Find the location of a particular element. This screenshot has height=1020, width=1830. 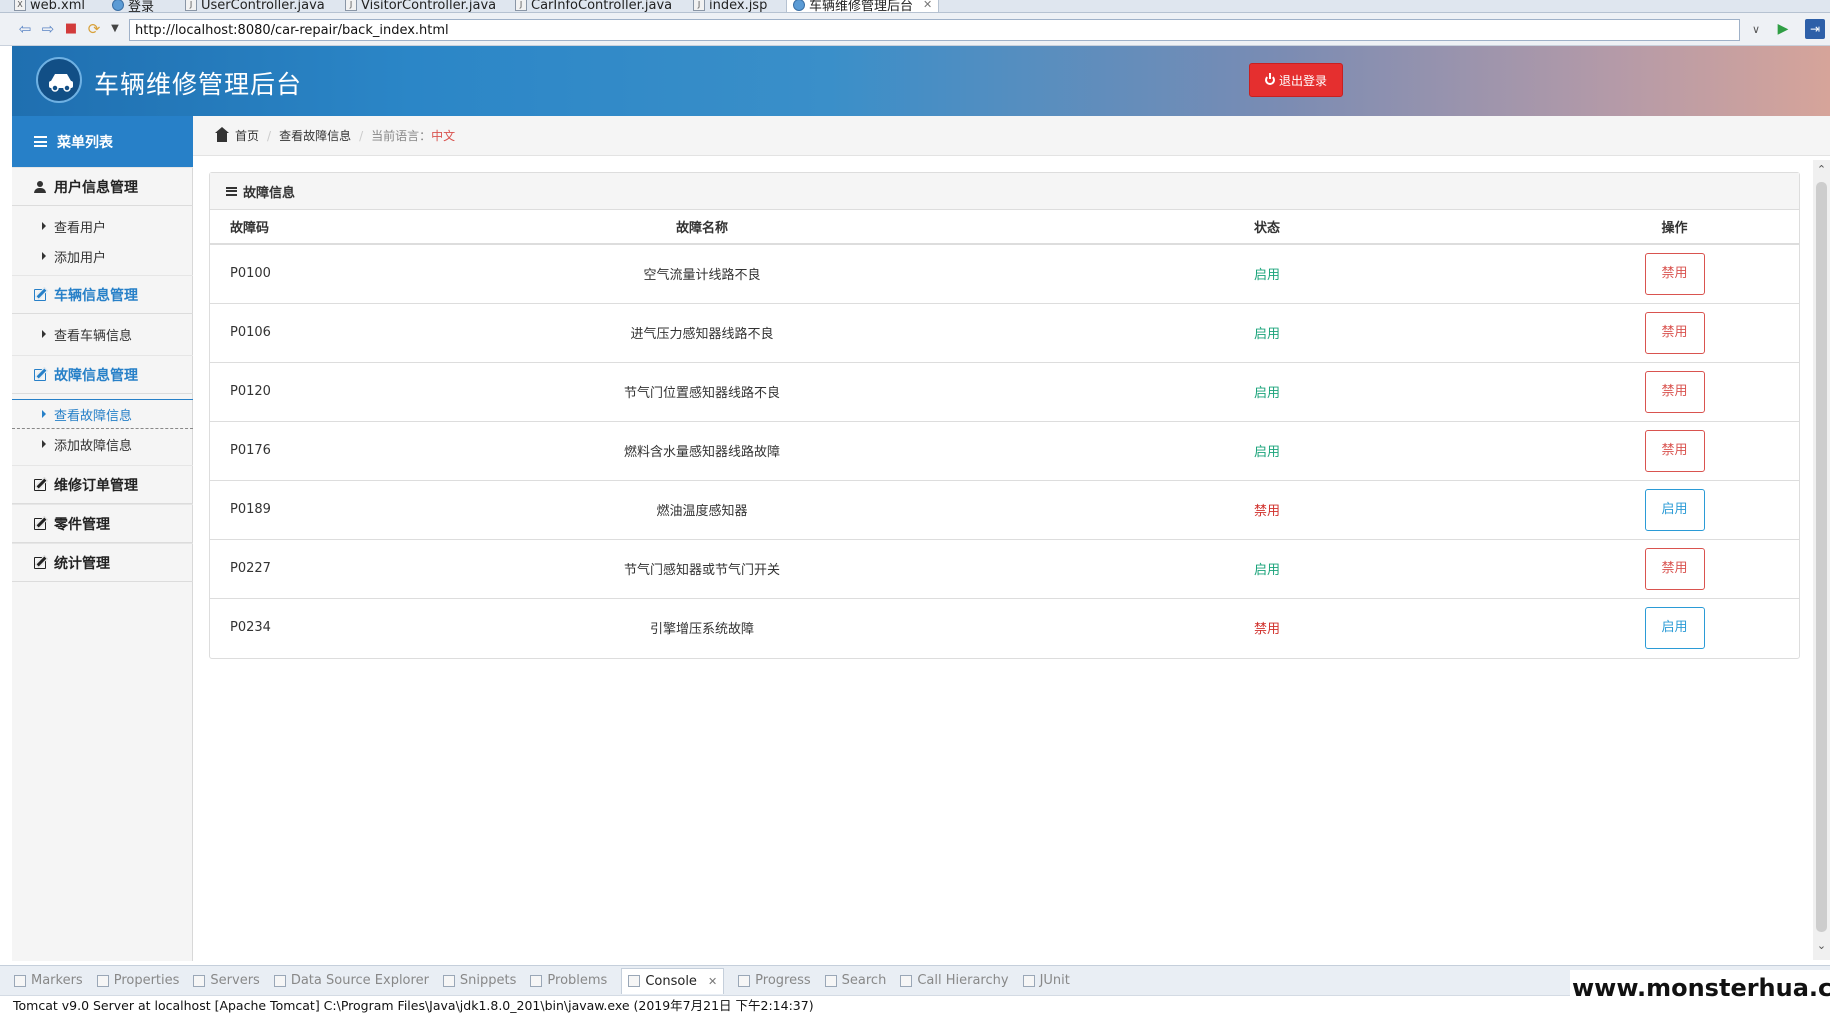

fault-name-cell: 燃料含水量感知器线路故障 is located at coordinates (702, 450).